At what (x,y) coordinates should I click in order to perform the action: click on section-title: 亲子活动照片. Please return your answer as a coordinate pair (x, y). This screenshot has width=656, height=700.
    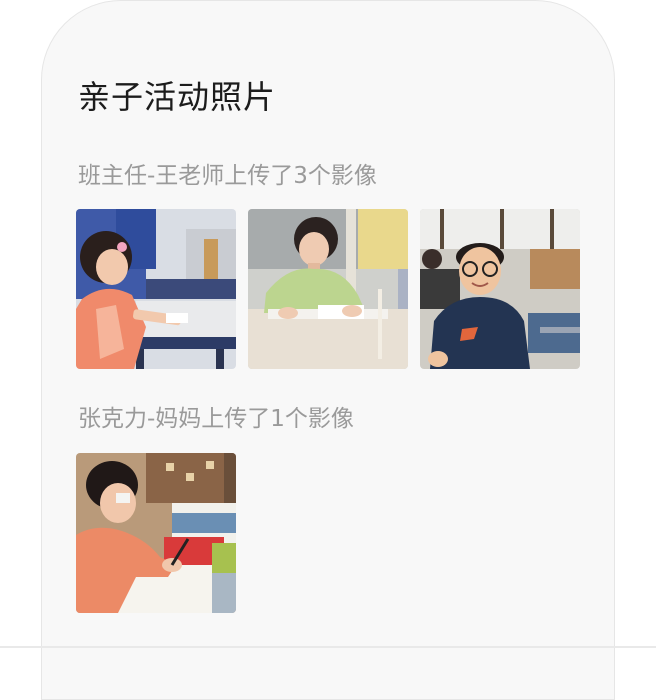
    Looking at the image, I should click on (177, 97).